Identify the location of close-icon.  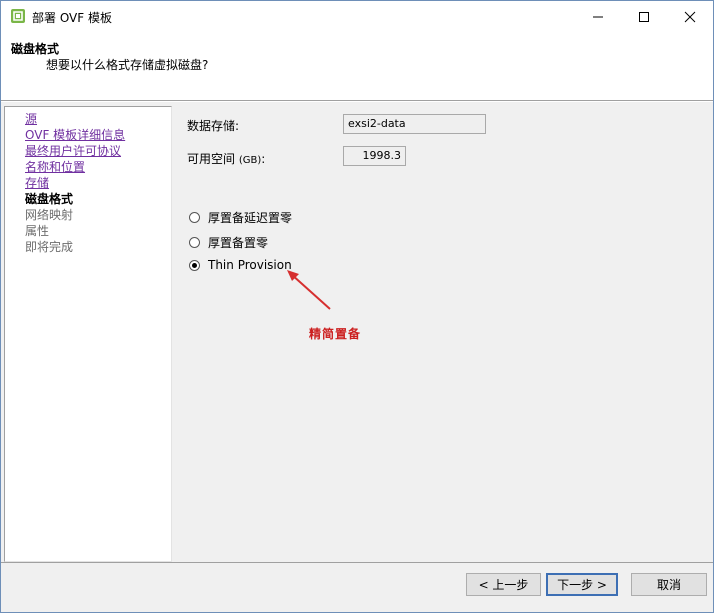
(690, 16).